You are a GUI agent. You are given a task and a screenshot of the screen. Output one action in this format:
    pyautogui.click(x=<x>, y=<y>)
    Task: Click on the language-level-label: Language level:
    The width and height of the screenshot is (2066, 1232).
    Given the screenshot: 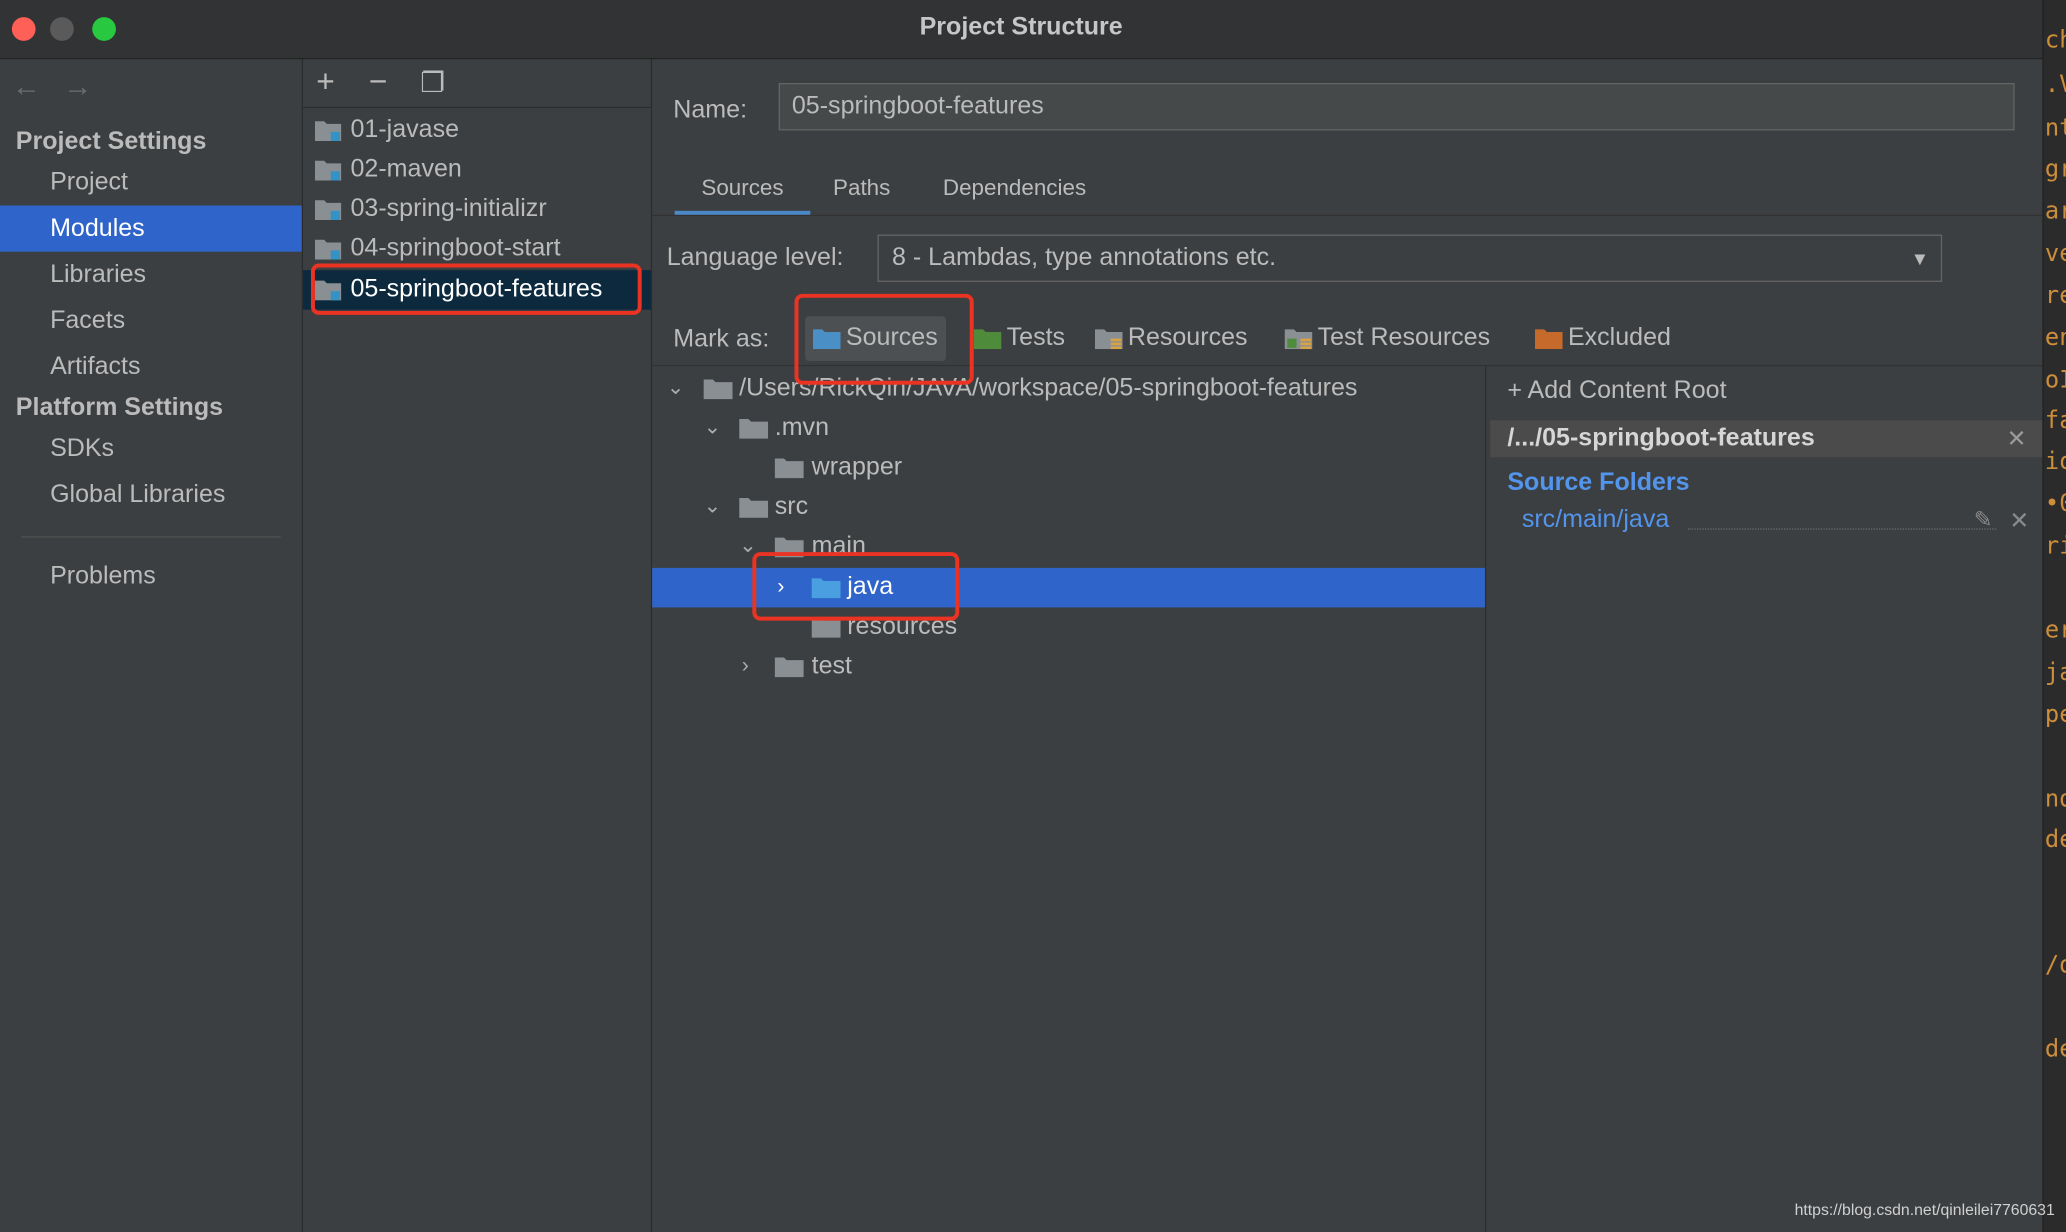 What is the action you would take?
    pyautogui.click(x=755, y=257)
    